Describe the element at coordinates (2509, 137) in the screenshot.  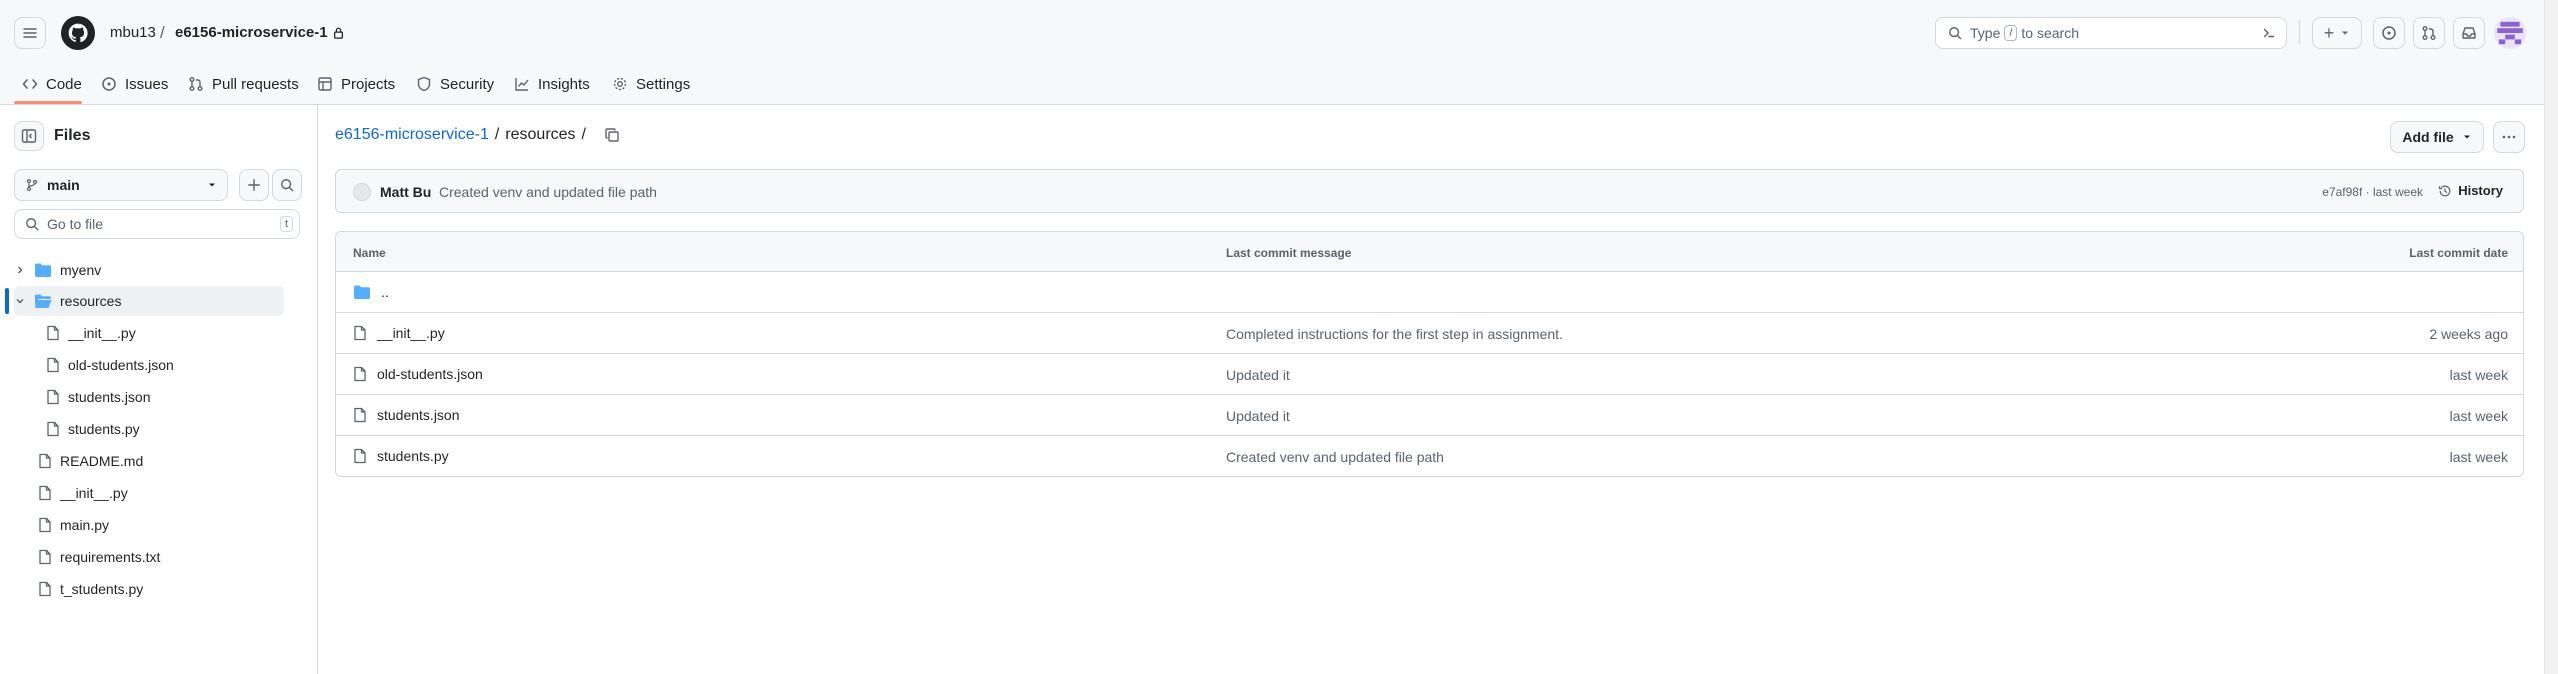
I see `more-options-button` at that location.